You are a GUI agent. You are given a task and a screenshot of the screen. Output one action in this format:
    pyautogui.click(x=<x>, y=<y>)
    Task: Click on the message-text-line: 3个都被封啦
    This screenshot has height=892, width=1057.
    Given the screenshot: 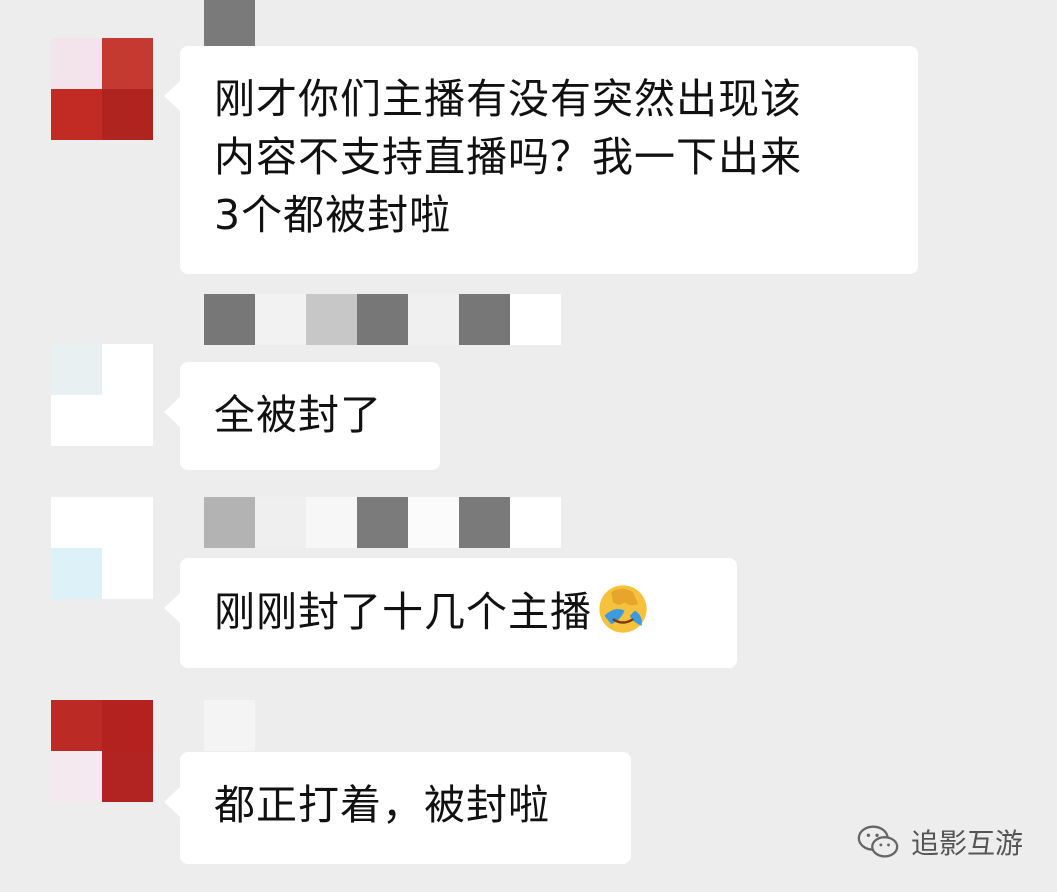 What is the action you would take?
    pyautogui.click(x=333, y=215)
    